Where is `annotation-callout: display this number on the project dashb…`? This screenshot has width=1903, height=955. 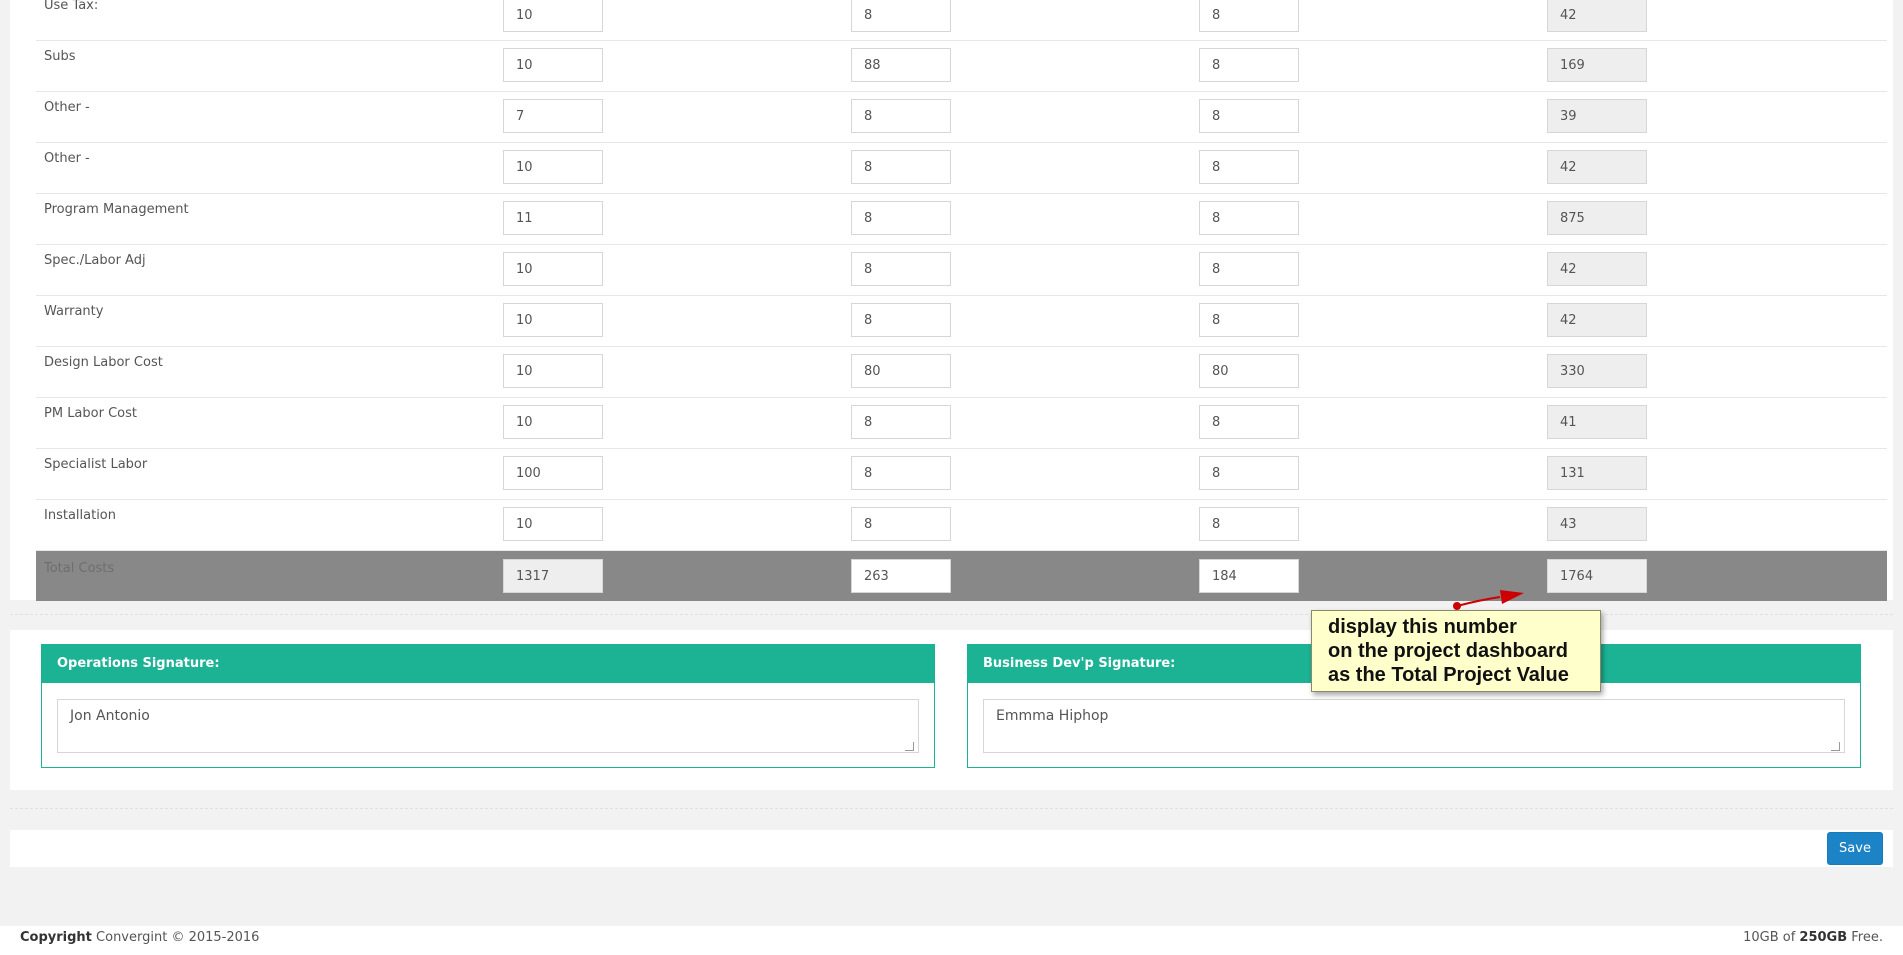 annotation-callout: display this number on the project dashb… is located at coordinates (1456, 651).